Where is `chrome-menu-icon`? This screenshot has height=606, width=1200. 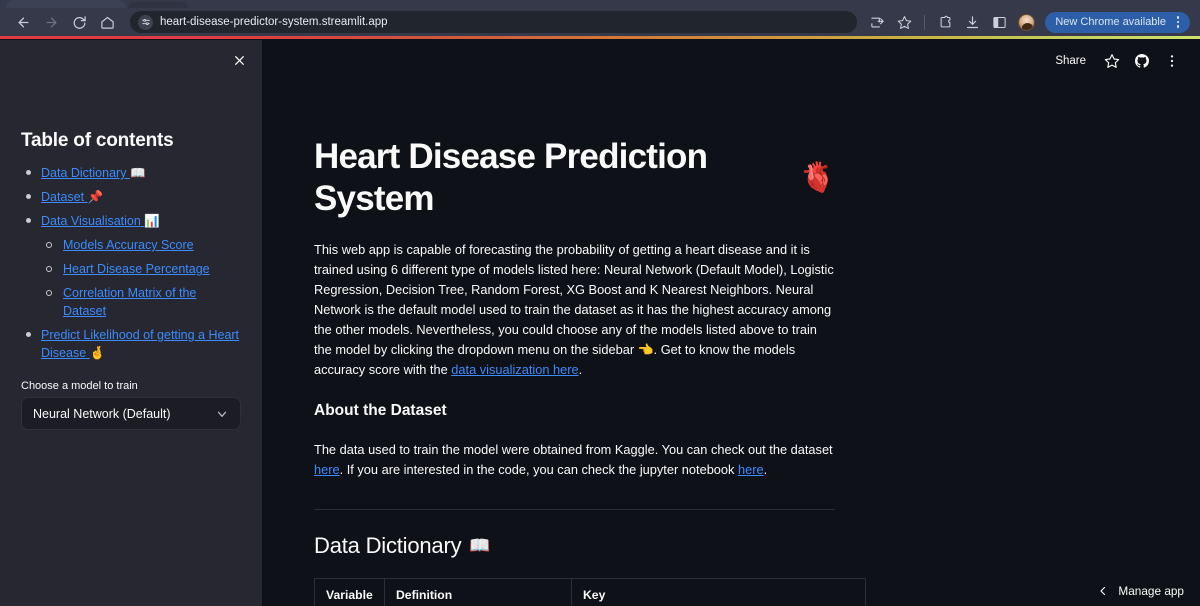
chrome-menu-icon is located at coordinates (1178, 22).